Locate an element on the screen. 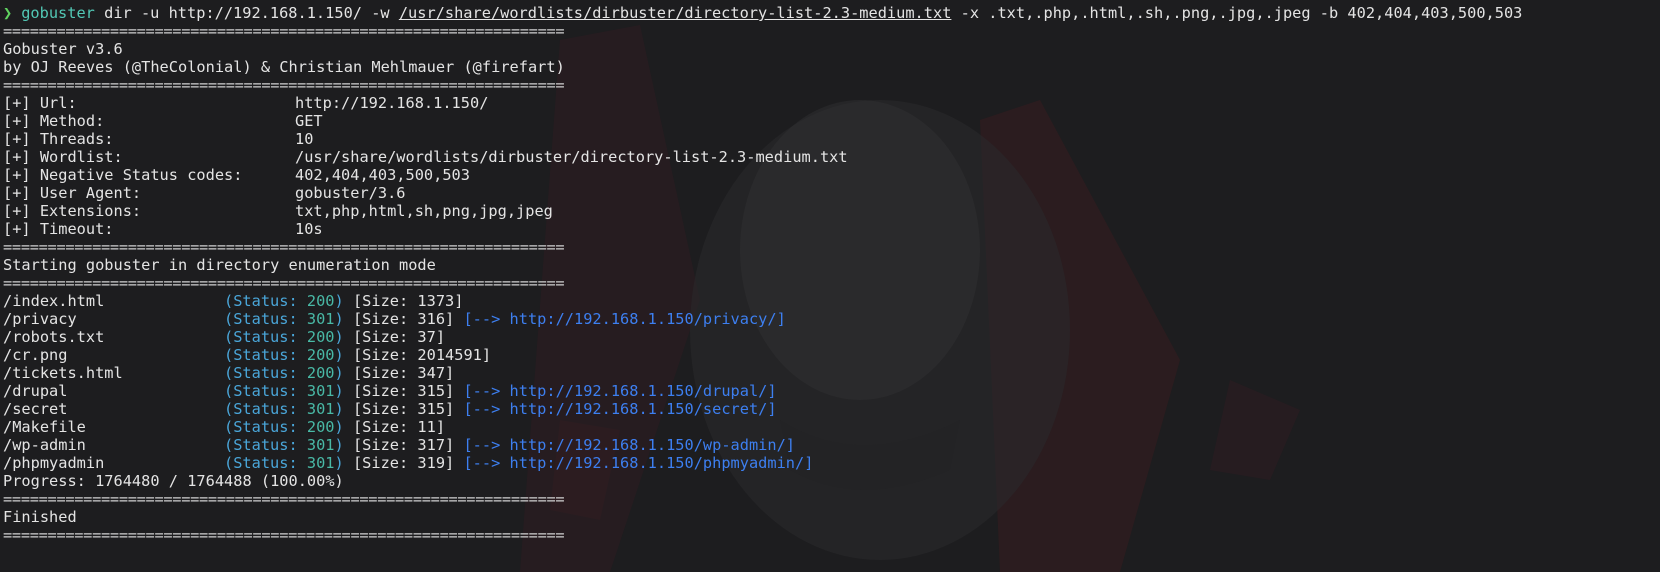 The image size is (1660, 572). config-value: gobuster/3.6 is located at coordinates (350, 193).